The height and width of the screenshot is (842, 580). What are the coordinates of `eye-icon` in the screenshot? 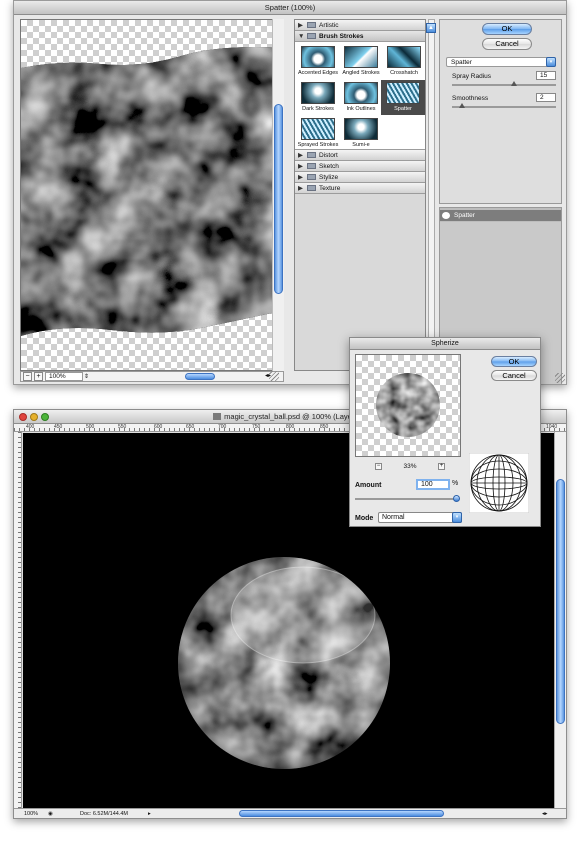 It's located at (446, 215).